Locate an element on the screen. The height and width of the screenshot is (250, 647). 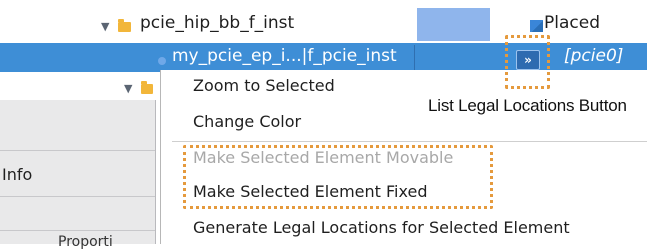
instance-icon is located at coordinates (162, 61).